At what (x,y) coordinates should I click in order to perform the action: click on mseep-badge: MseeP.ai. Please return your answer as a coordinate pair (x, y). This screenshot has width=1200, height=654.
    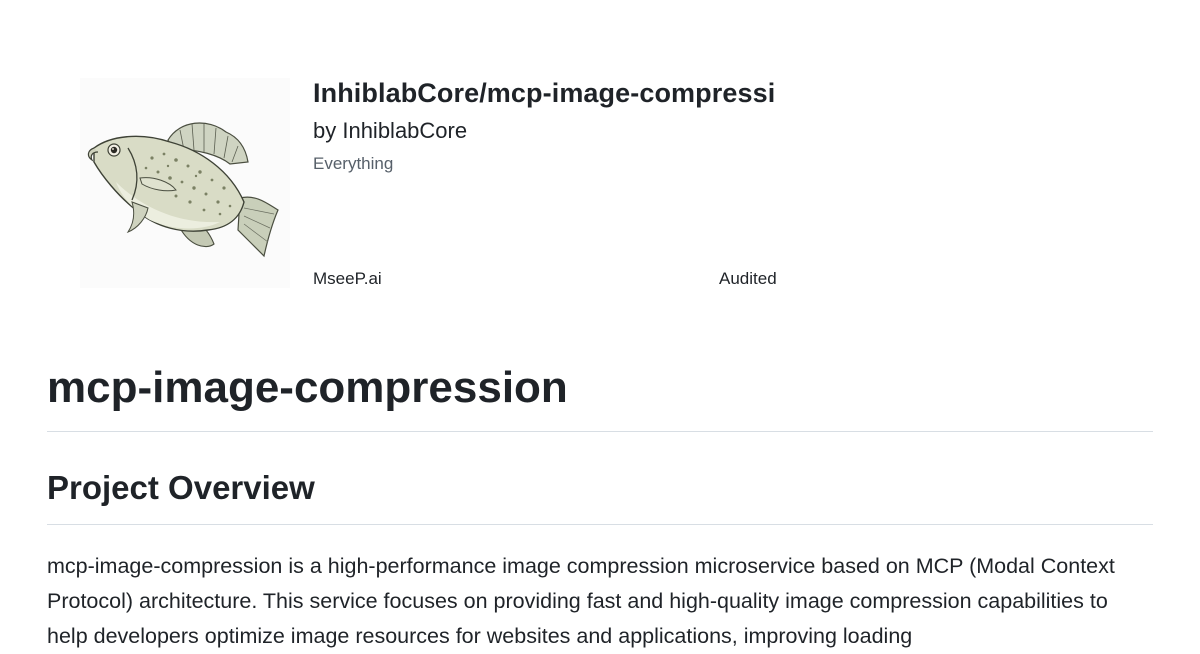
    Looking at the image, I should click on (347, 279).